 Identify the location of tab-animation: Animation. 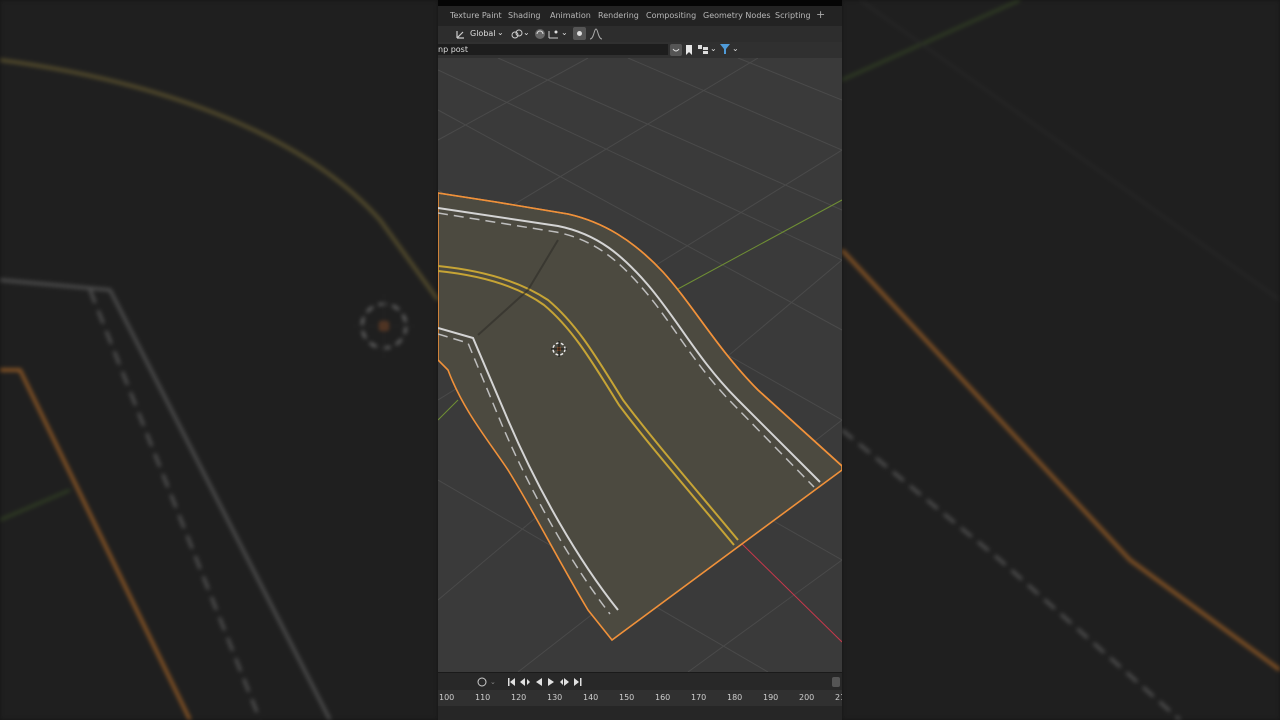
(570, 15).